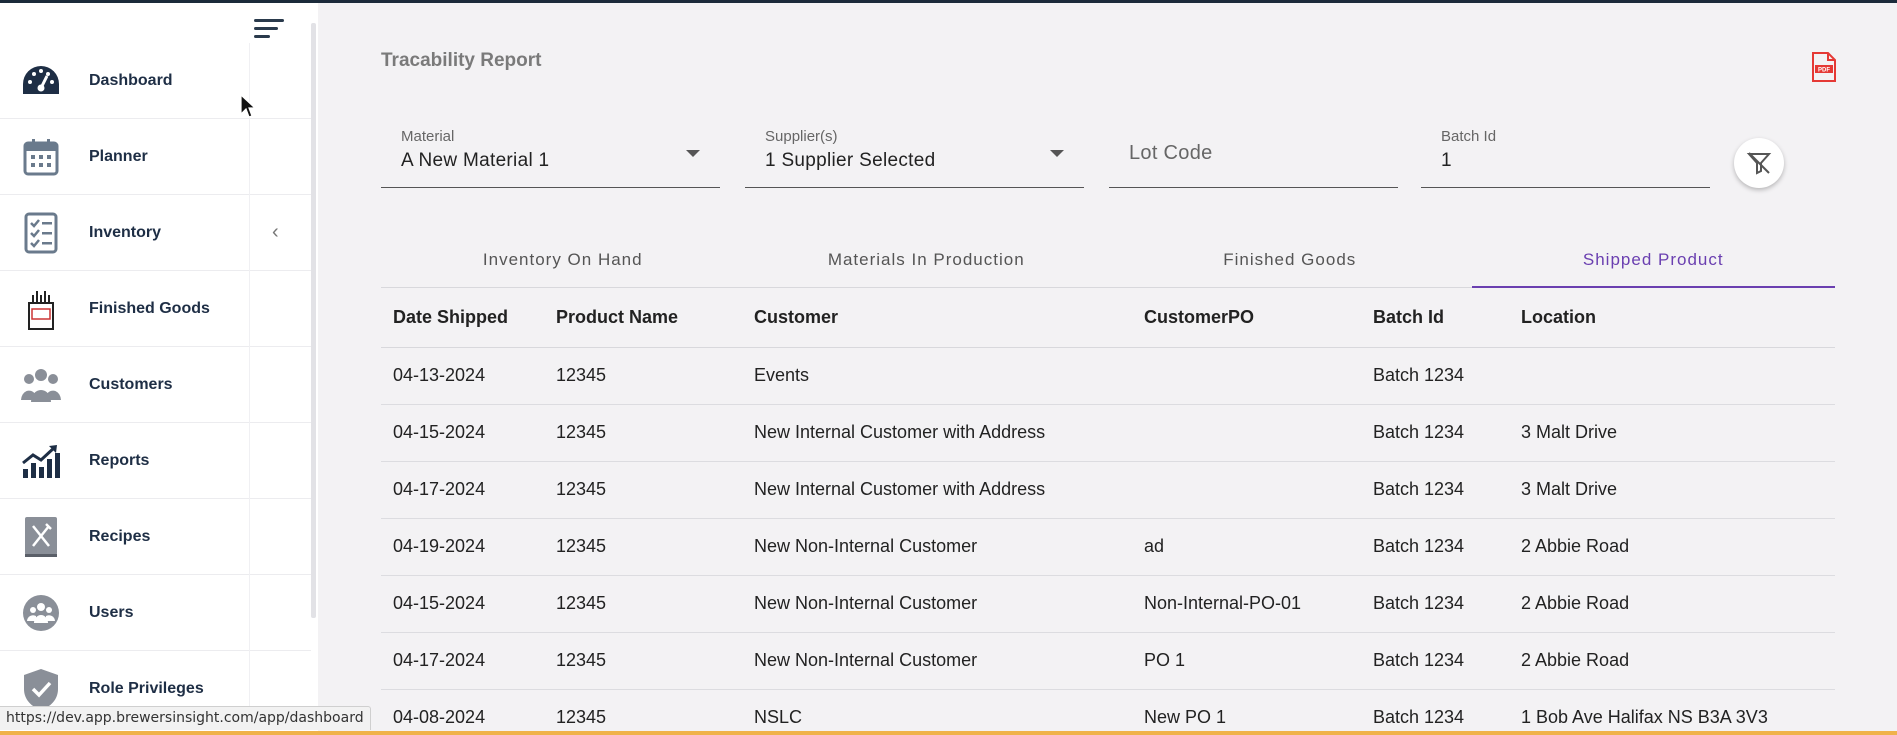  What do you see at coordinates (937, 318) in the screenshot?
I see `column-header-customer: Customer` at bounding box center [937, 318].